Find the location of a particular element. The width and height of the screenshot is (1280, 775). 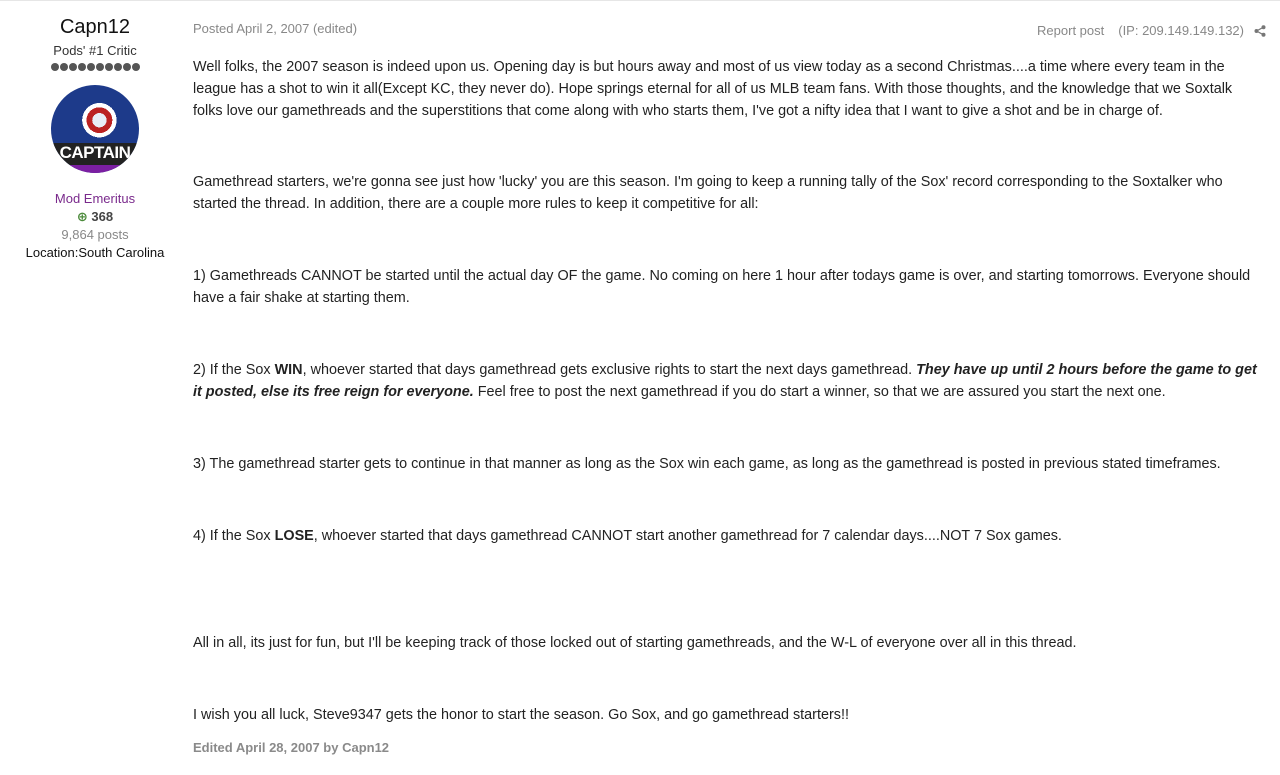

report-post-link: Report post is located at coordinates (1070, 30).